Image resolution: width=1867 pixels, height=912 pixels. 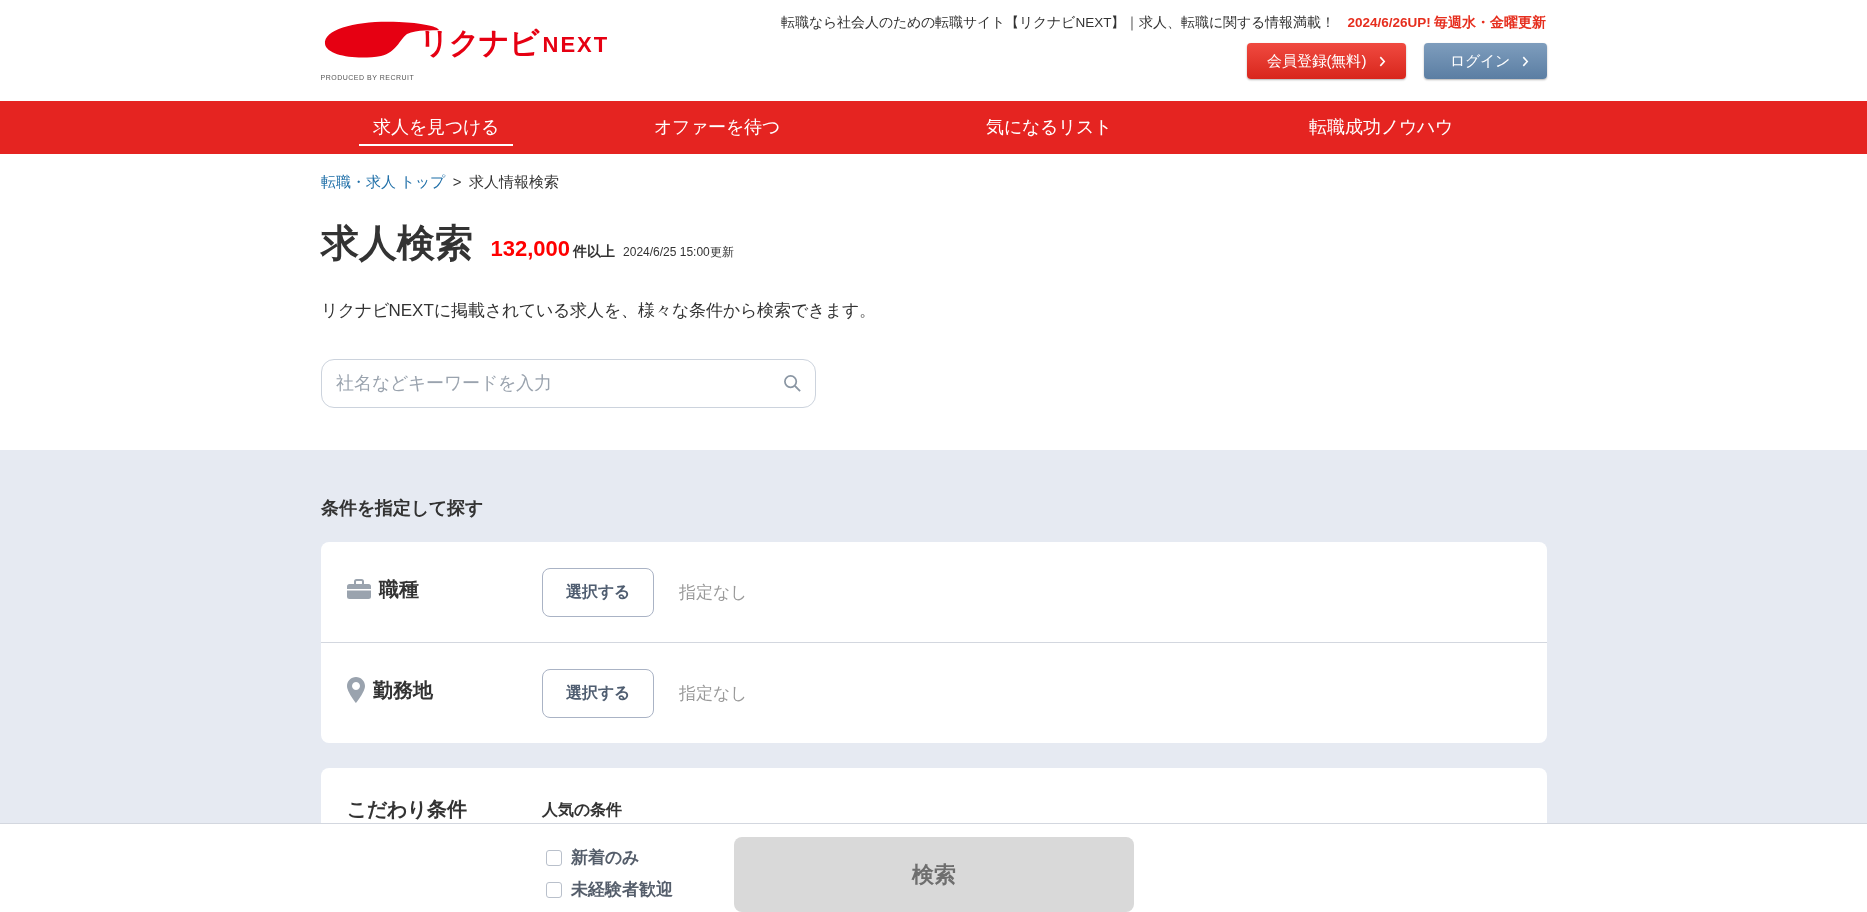 What do you see at coordinates (1447, 23) in the screenshot?
I see `update-note: 2024/6/26UP! 毎週水・金曜更新` at bounding box center [1447, 23].